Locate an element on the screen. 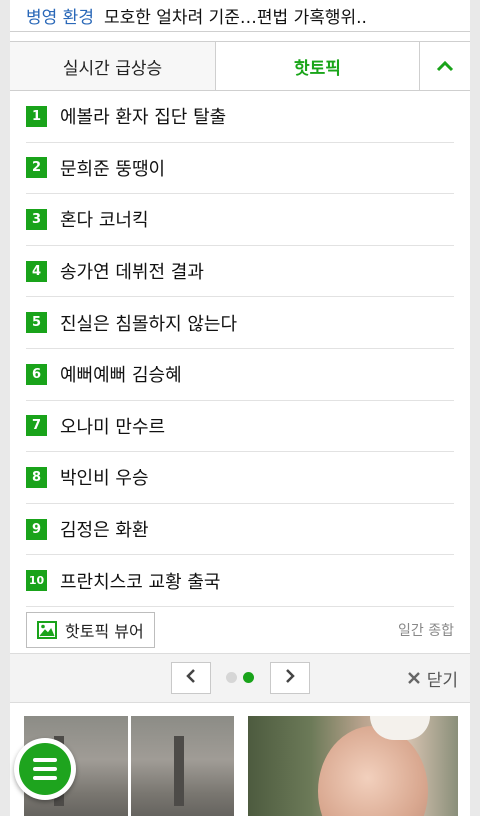 The image size is (480, 816). hottopic-label: 박인비 우승 is located at coordinates (104, 477).